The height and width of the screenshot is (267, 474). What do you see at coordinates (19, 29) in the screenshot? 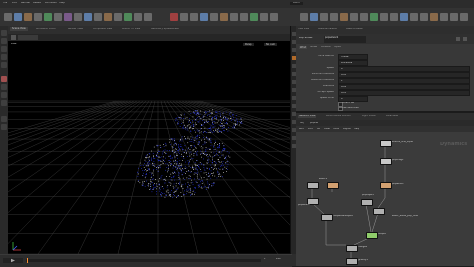
I see `tab-scene-view: Scene View` at bounding box center [19, 29].